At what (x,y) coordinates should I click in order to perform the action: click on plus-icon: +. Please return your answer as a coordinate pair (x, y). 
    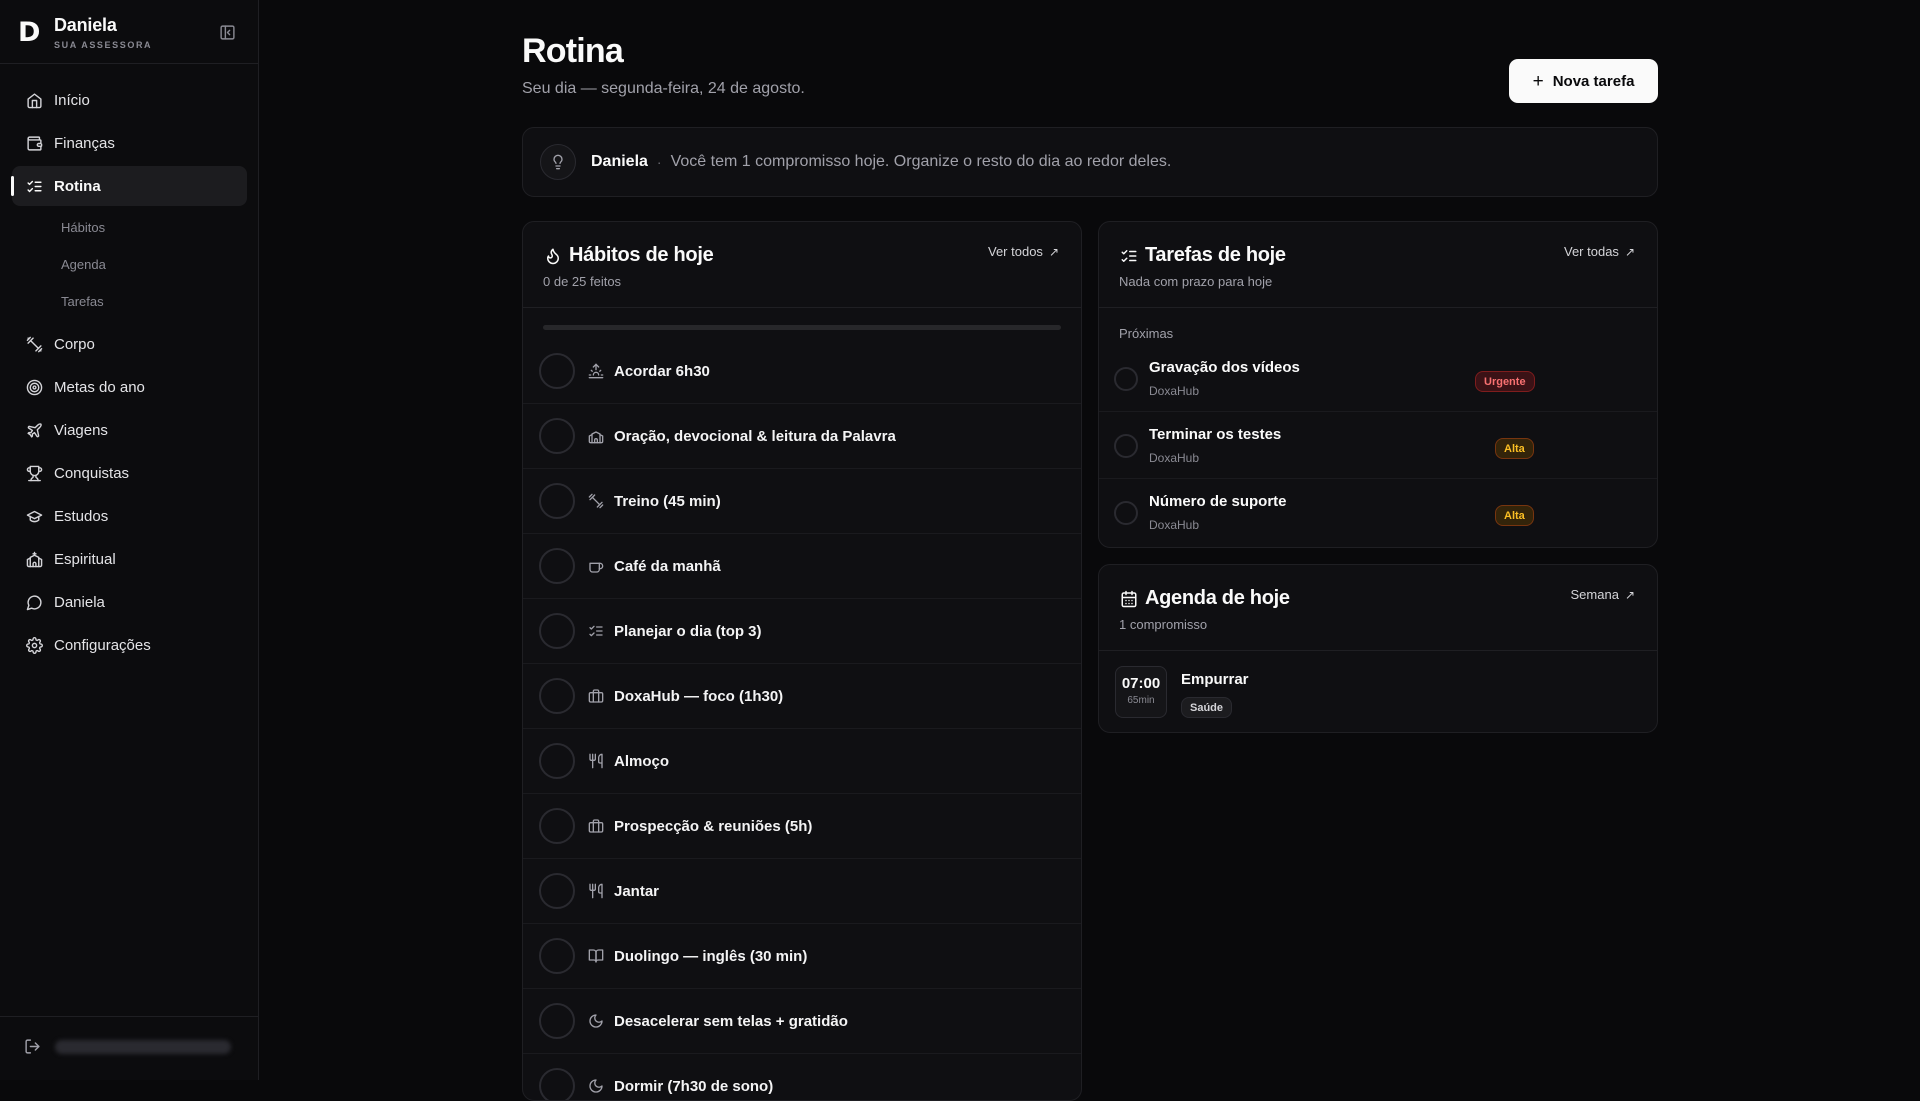
    Looking at the image, I should click on (1538, 81).